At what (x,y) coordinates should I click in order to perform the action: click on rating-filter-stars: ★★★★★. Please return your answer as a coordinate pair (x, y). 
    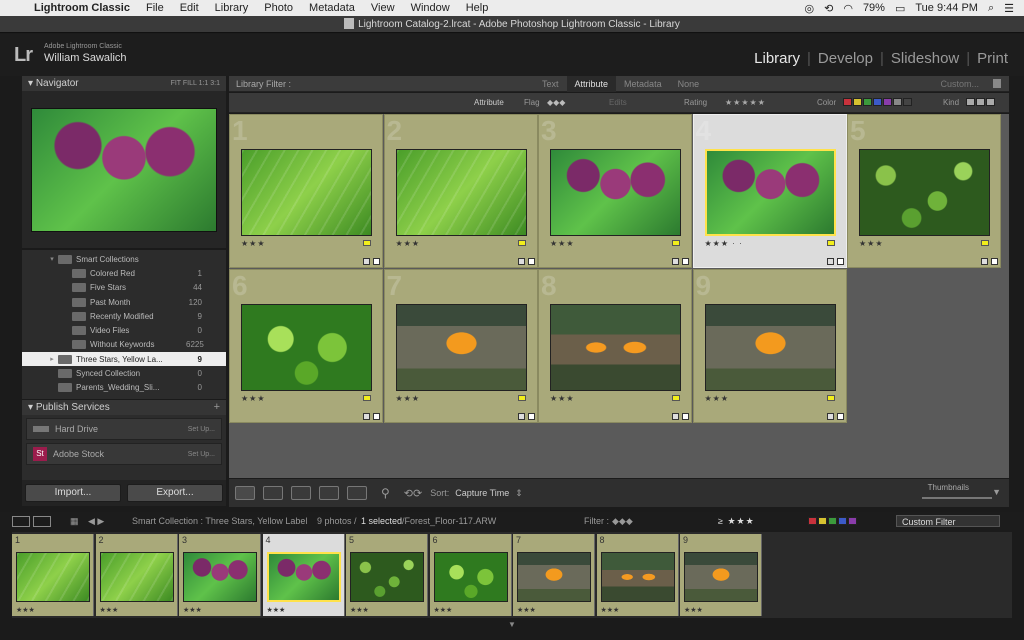
    Looking at the image, I should click on (745, 103).